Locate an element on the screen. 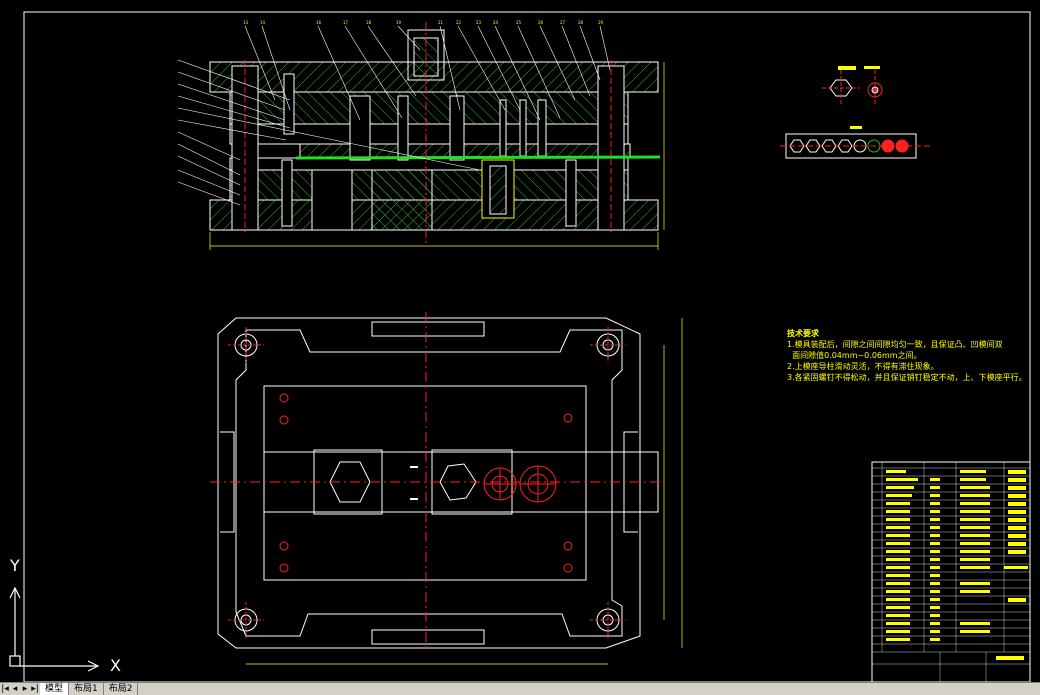 This screenshot has height=695, width=1040. svg-text: 24 is located at coordinates (496, 22).